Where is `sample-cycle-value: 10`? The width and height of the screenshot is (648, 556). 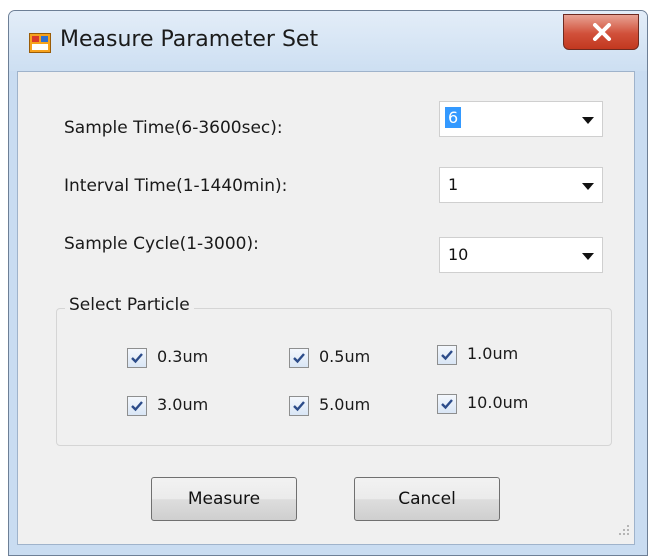 sample-cycle-value: 10 is located at coordinates (458, 254).